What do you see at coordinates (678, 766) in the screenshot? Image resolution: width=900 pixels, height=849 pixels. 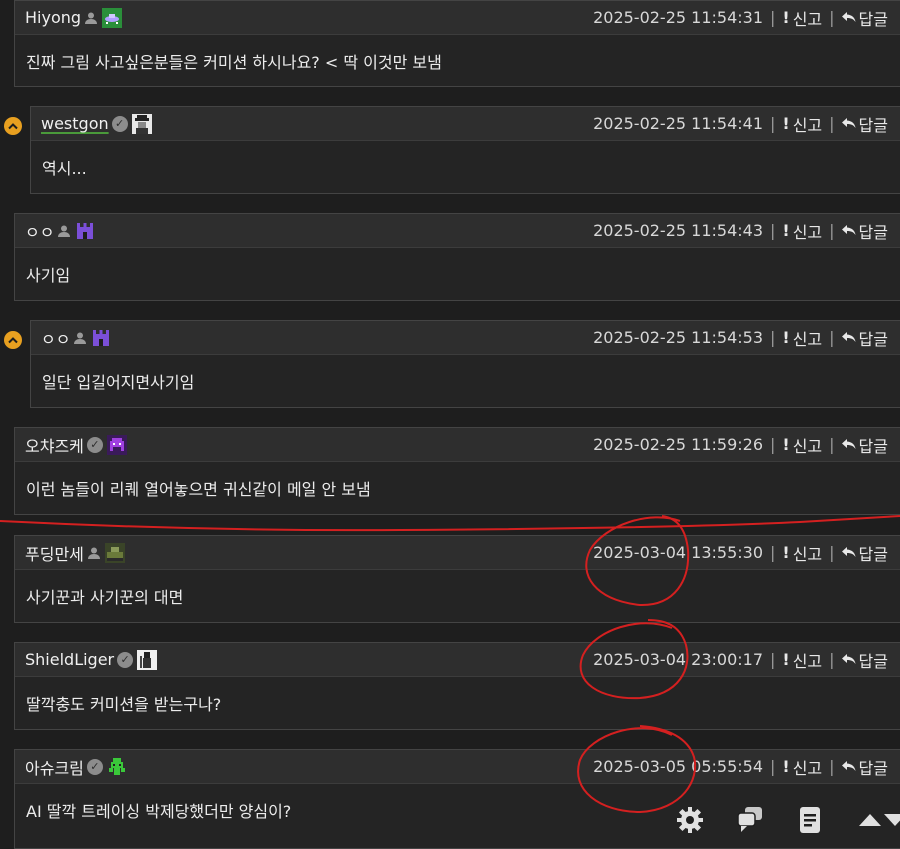 I see `comment-timestamp: 2025-03-05 05:55:54` at bounding box center [678, 766].